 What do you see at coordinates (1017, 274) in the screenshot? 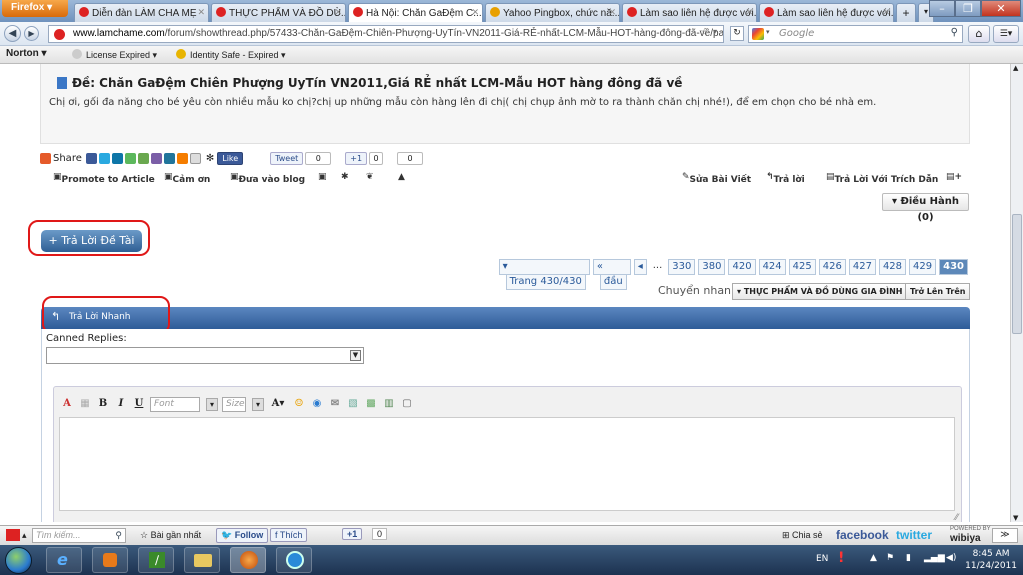
I see `scrollbar-thumb` at bounding box center [1017, 274].